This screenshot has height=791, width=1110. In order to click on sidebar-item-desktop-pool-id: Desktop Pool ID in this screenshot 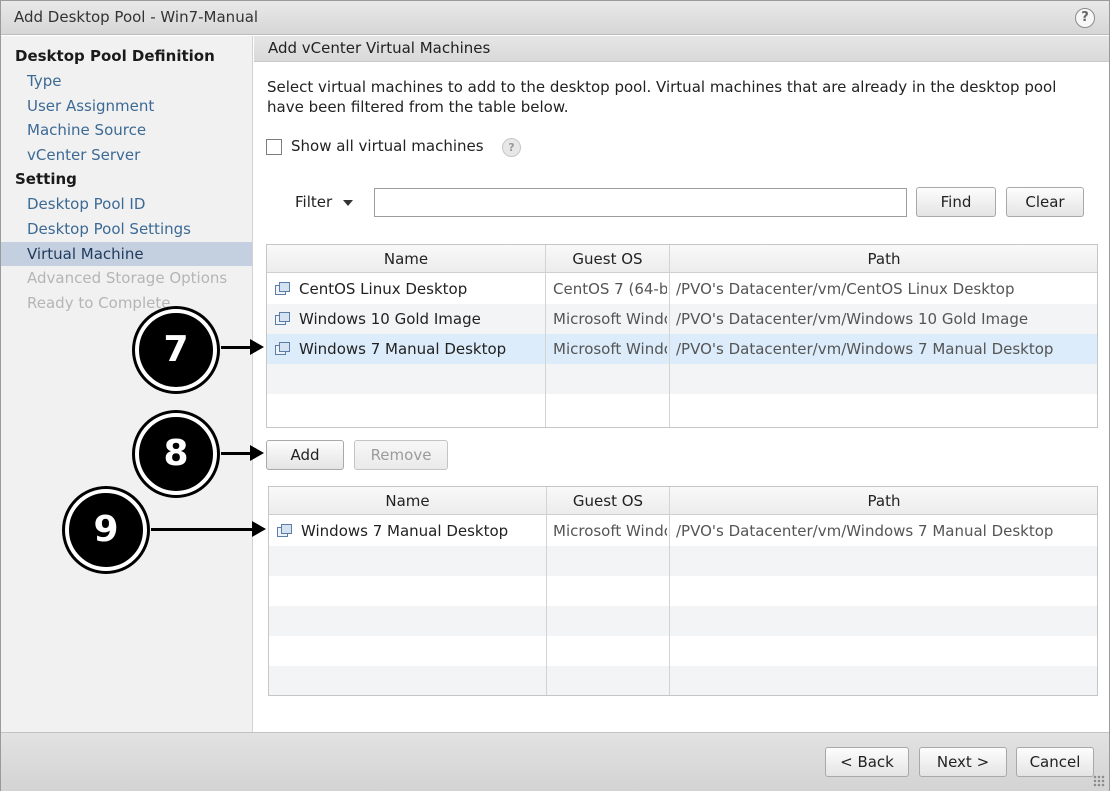, I will do `click(86, 204)`.